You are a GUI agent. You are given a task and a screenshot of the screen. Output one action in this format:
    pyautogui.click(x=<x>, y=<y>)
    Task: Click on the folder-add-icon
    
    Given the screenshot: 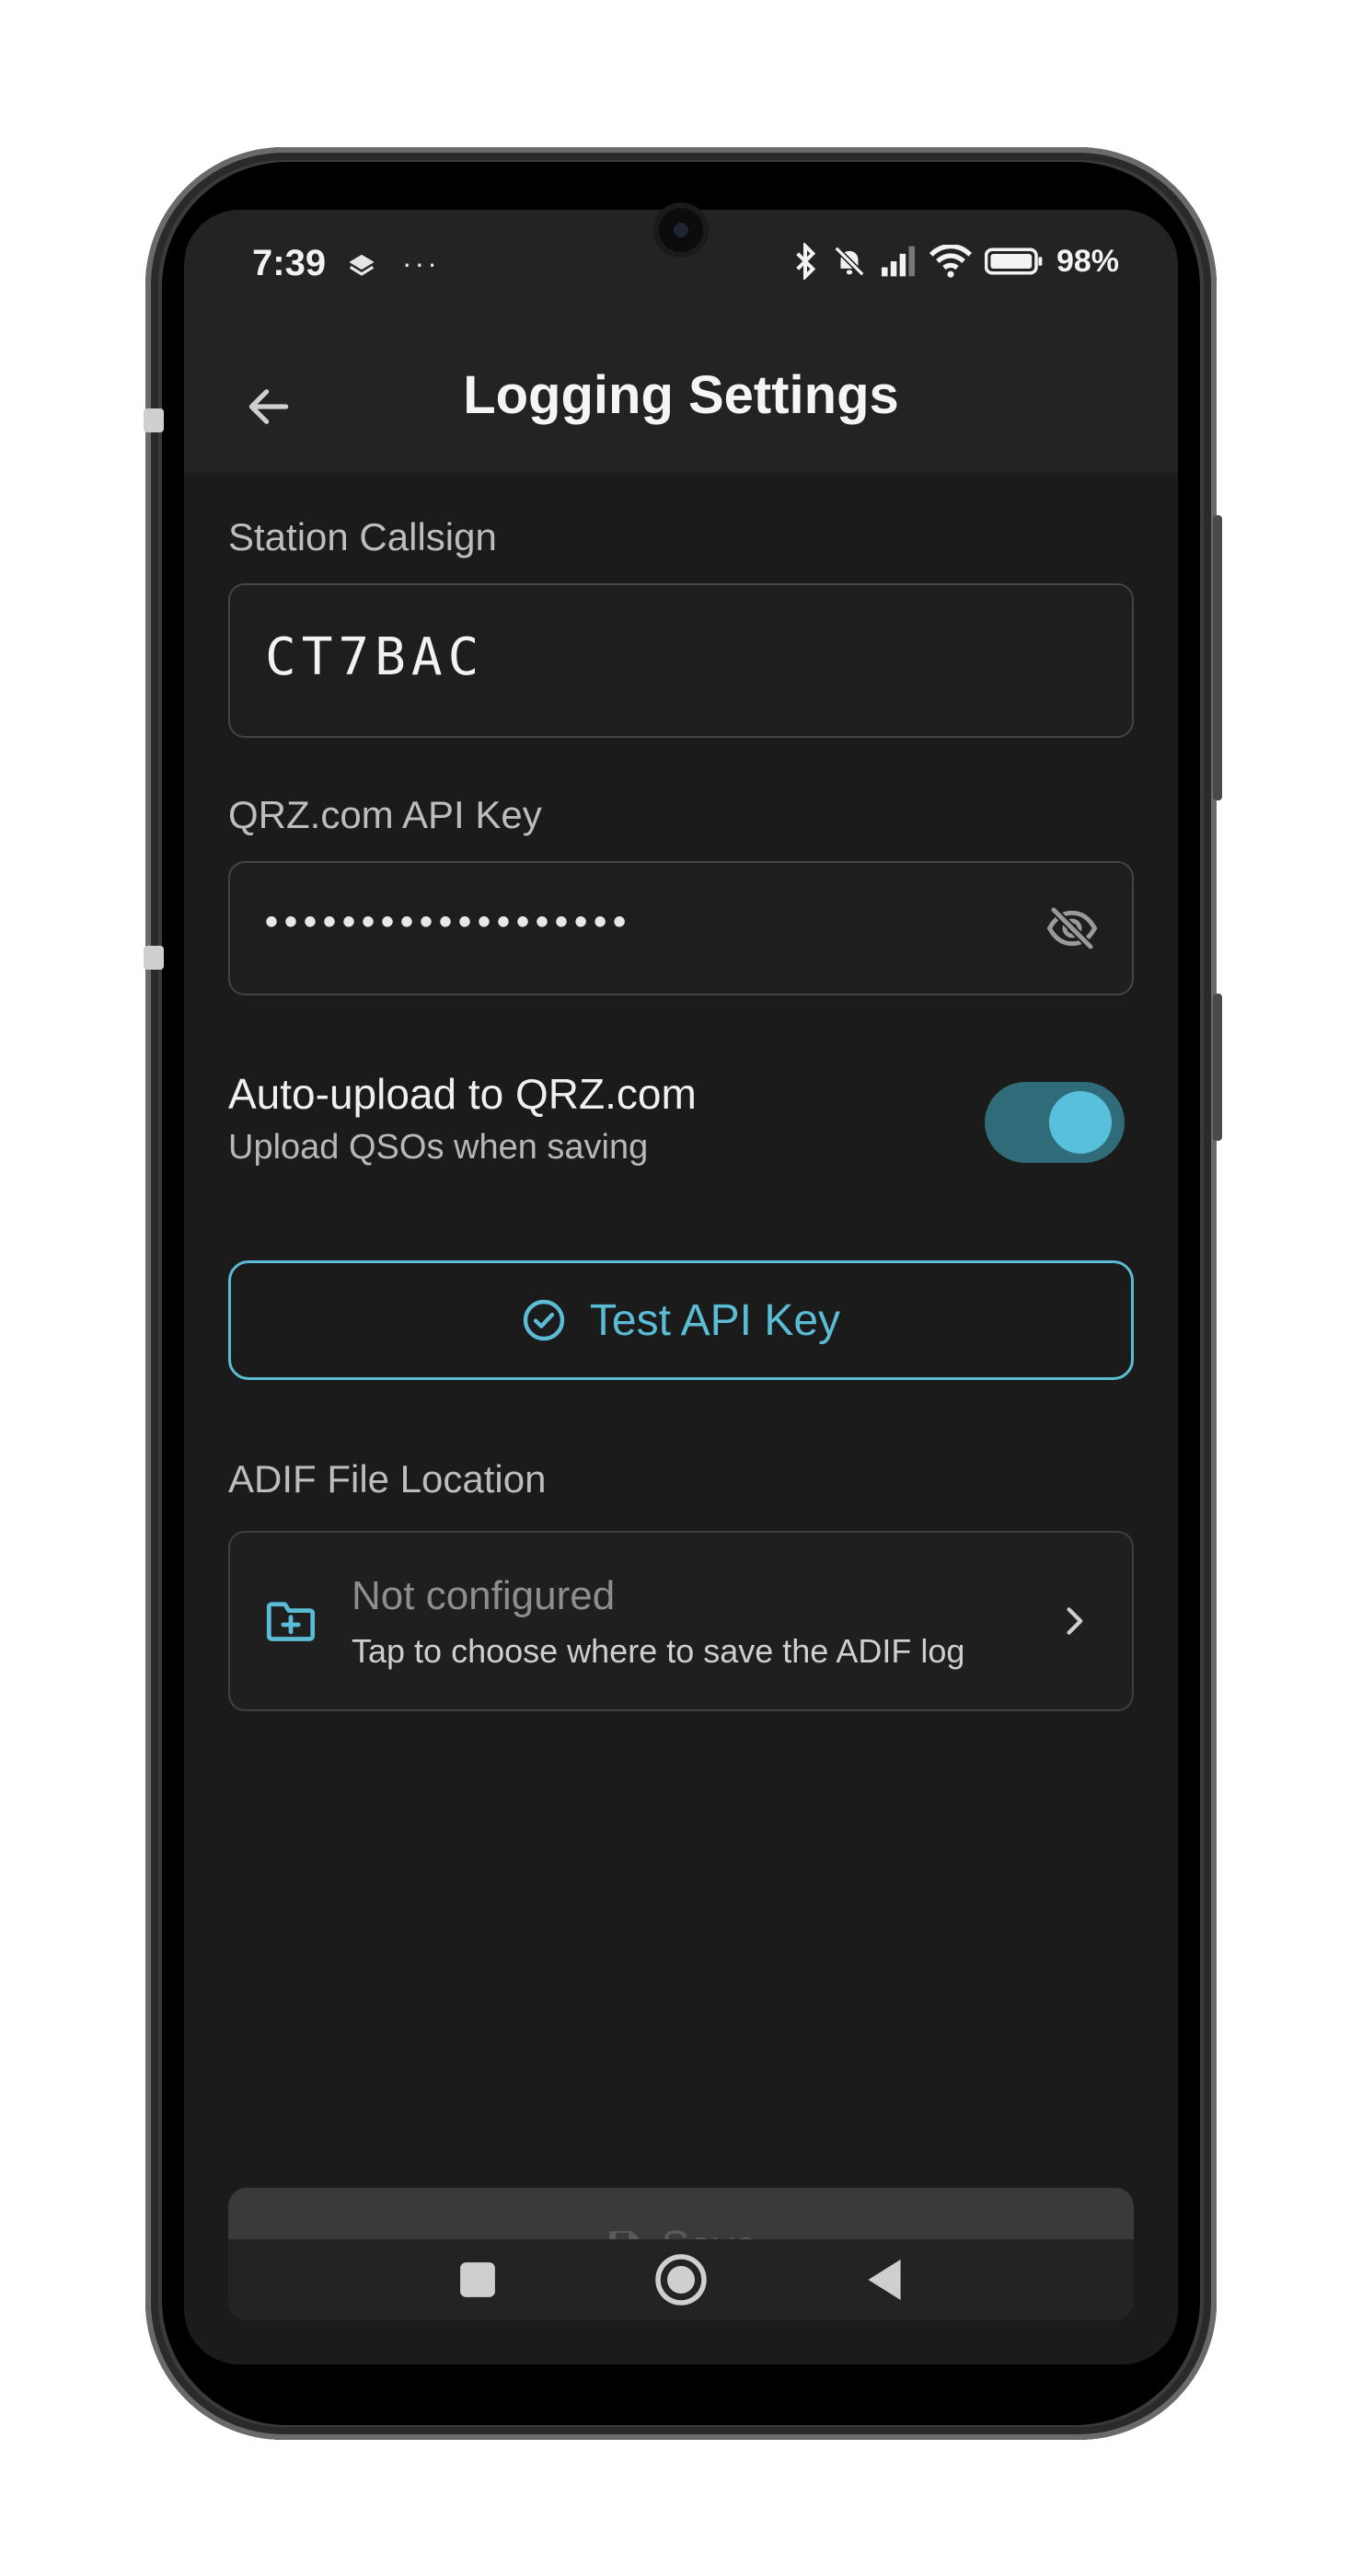 What is the action you would take?
    pyautogui.click(x=291, y=1622)
    